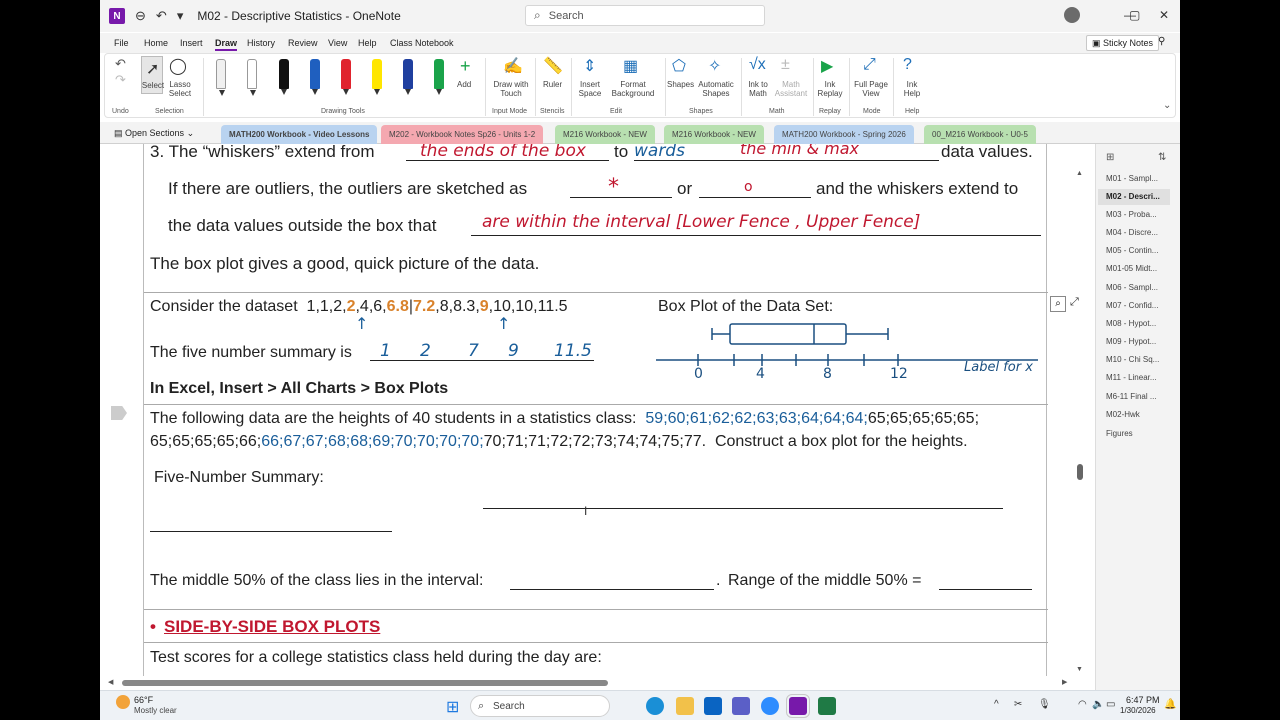  I want to click on menu-file: File, so click(121, 43).